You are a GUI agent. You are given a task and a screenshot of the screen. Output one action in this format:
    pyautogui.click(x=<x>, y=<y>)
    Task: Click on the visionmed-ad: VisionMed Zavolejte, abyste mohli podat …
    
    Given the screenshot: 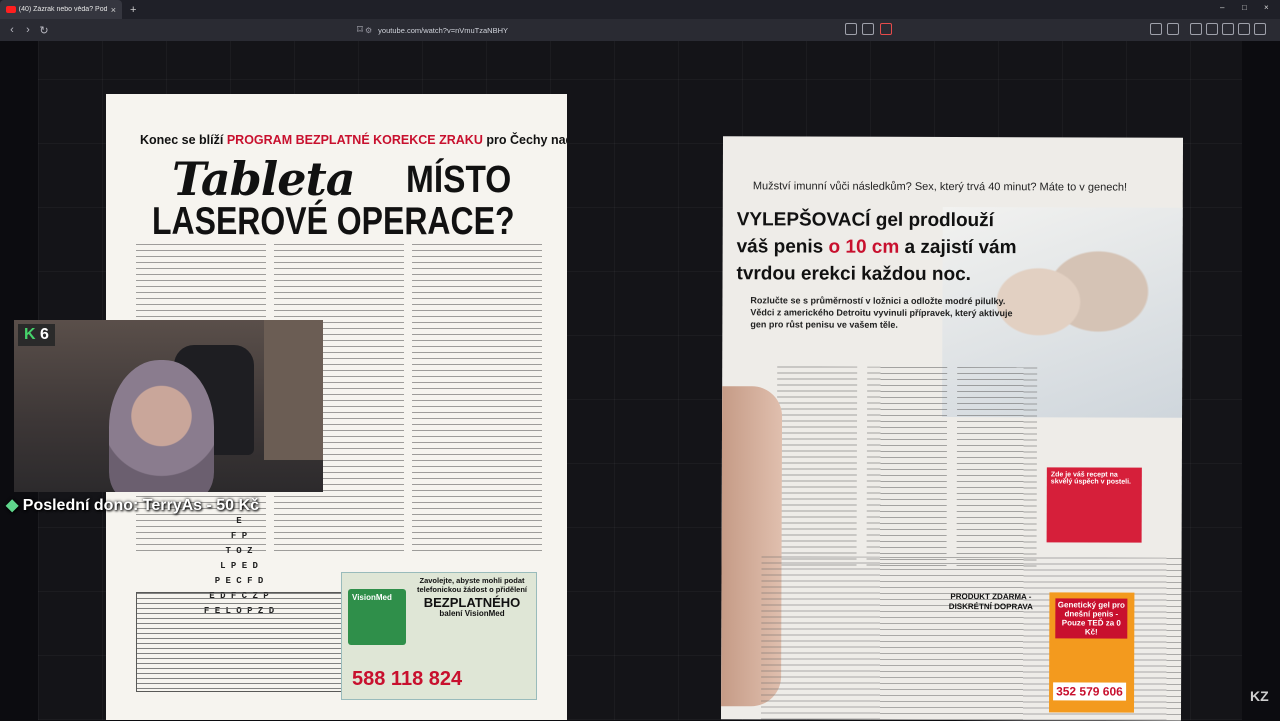 What is the action you would take?
    pyautogui.click(x=439, y=636)
    